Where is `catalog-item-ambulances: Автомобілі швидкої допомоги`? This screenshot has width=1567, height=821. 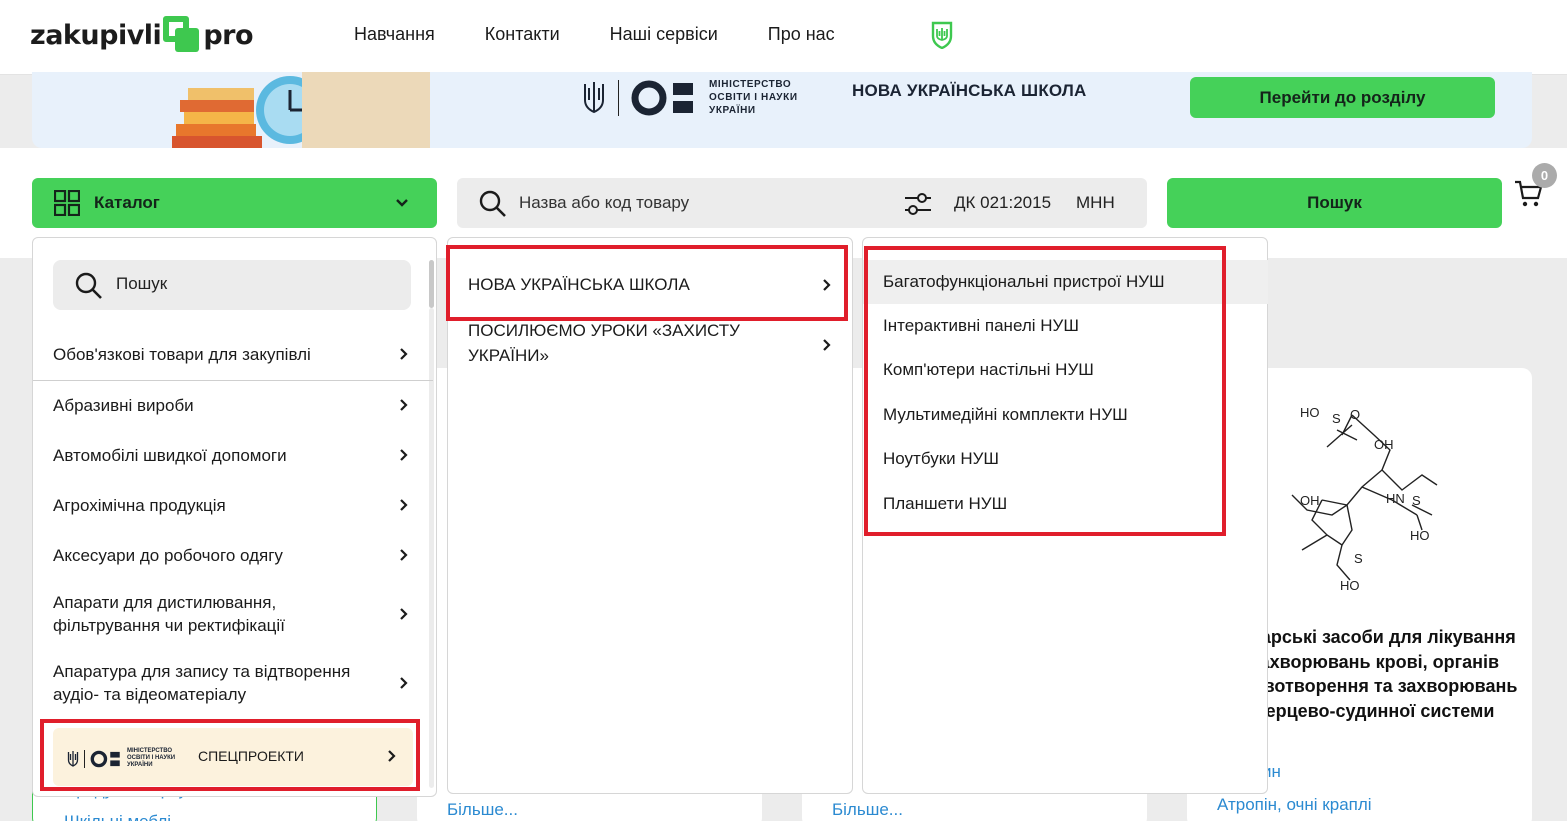
catalog-item-ambulances: Автомобілі швидкої допомоги is located at coordinates (233, 455).